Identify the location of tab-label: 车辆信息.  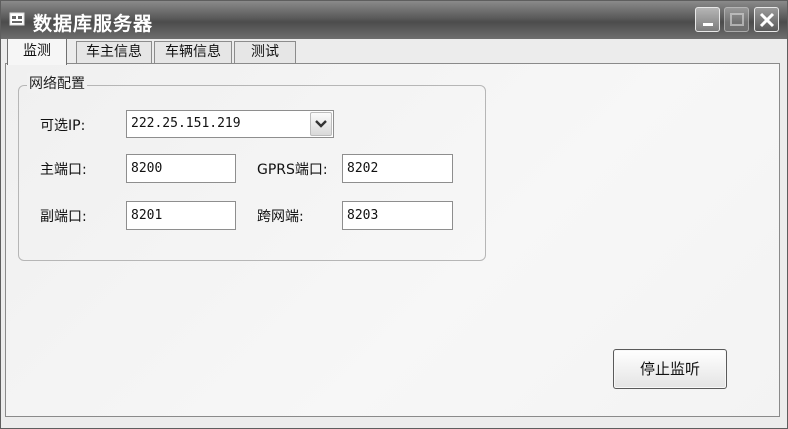
(193, 52).